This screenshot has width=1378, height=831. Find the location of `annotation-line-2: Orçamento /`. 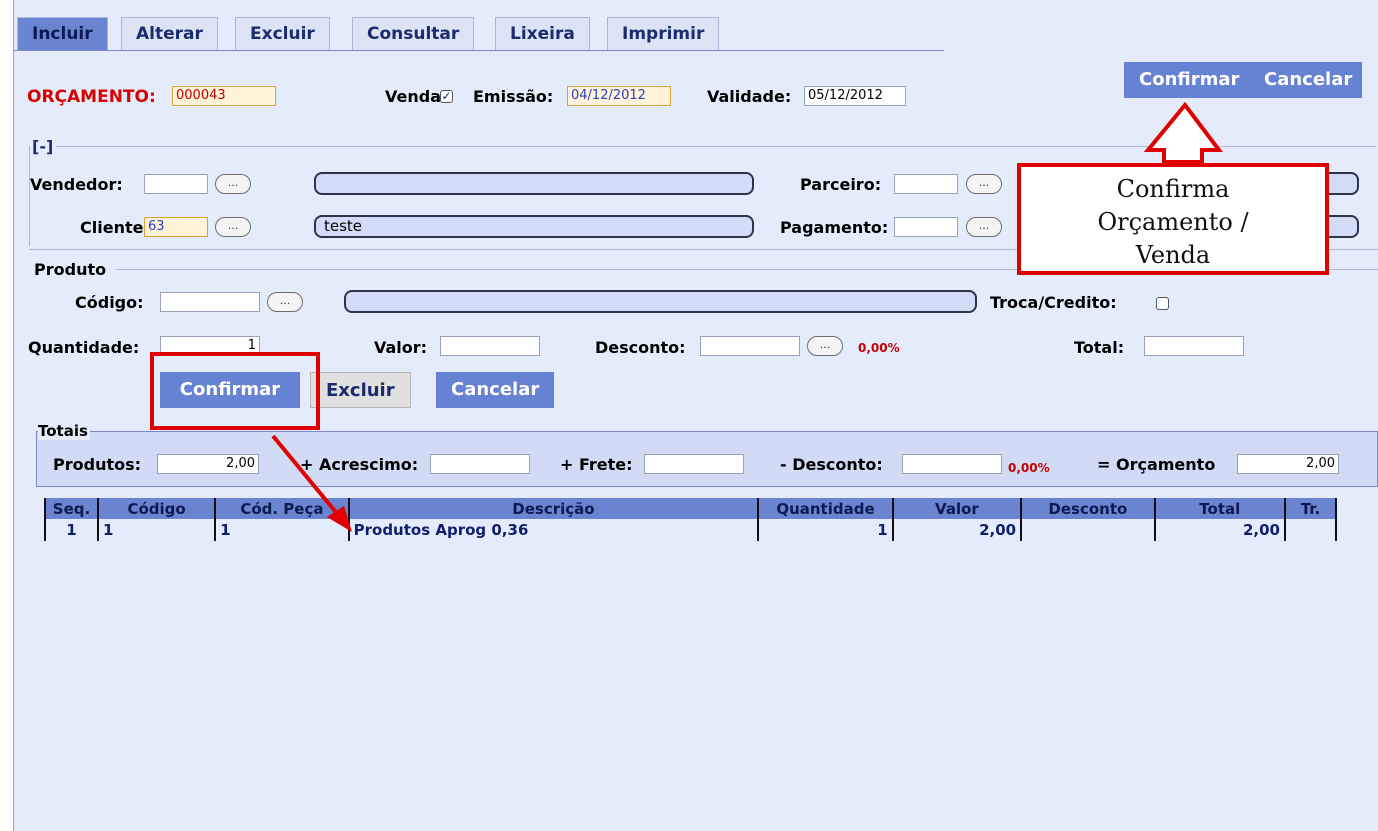

annotation-line-2: Orçamento / is located at coordinates (1173, 222).